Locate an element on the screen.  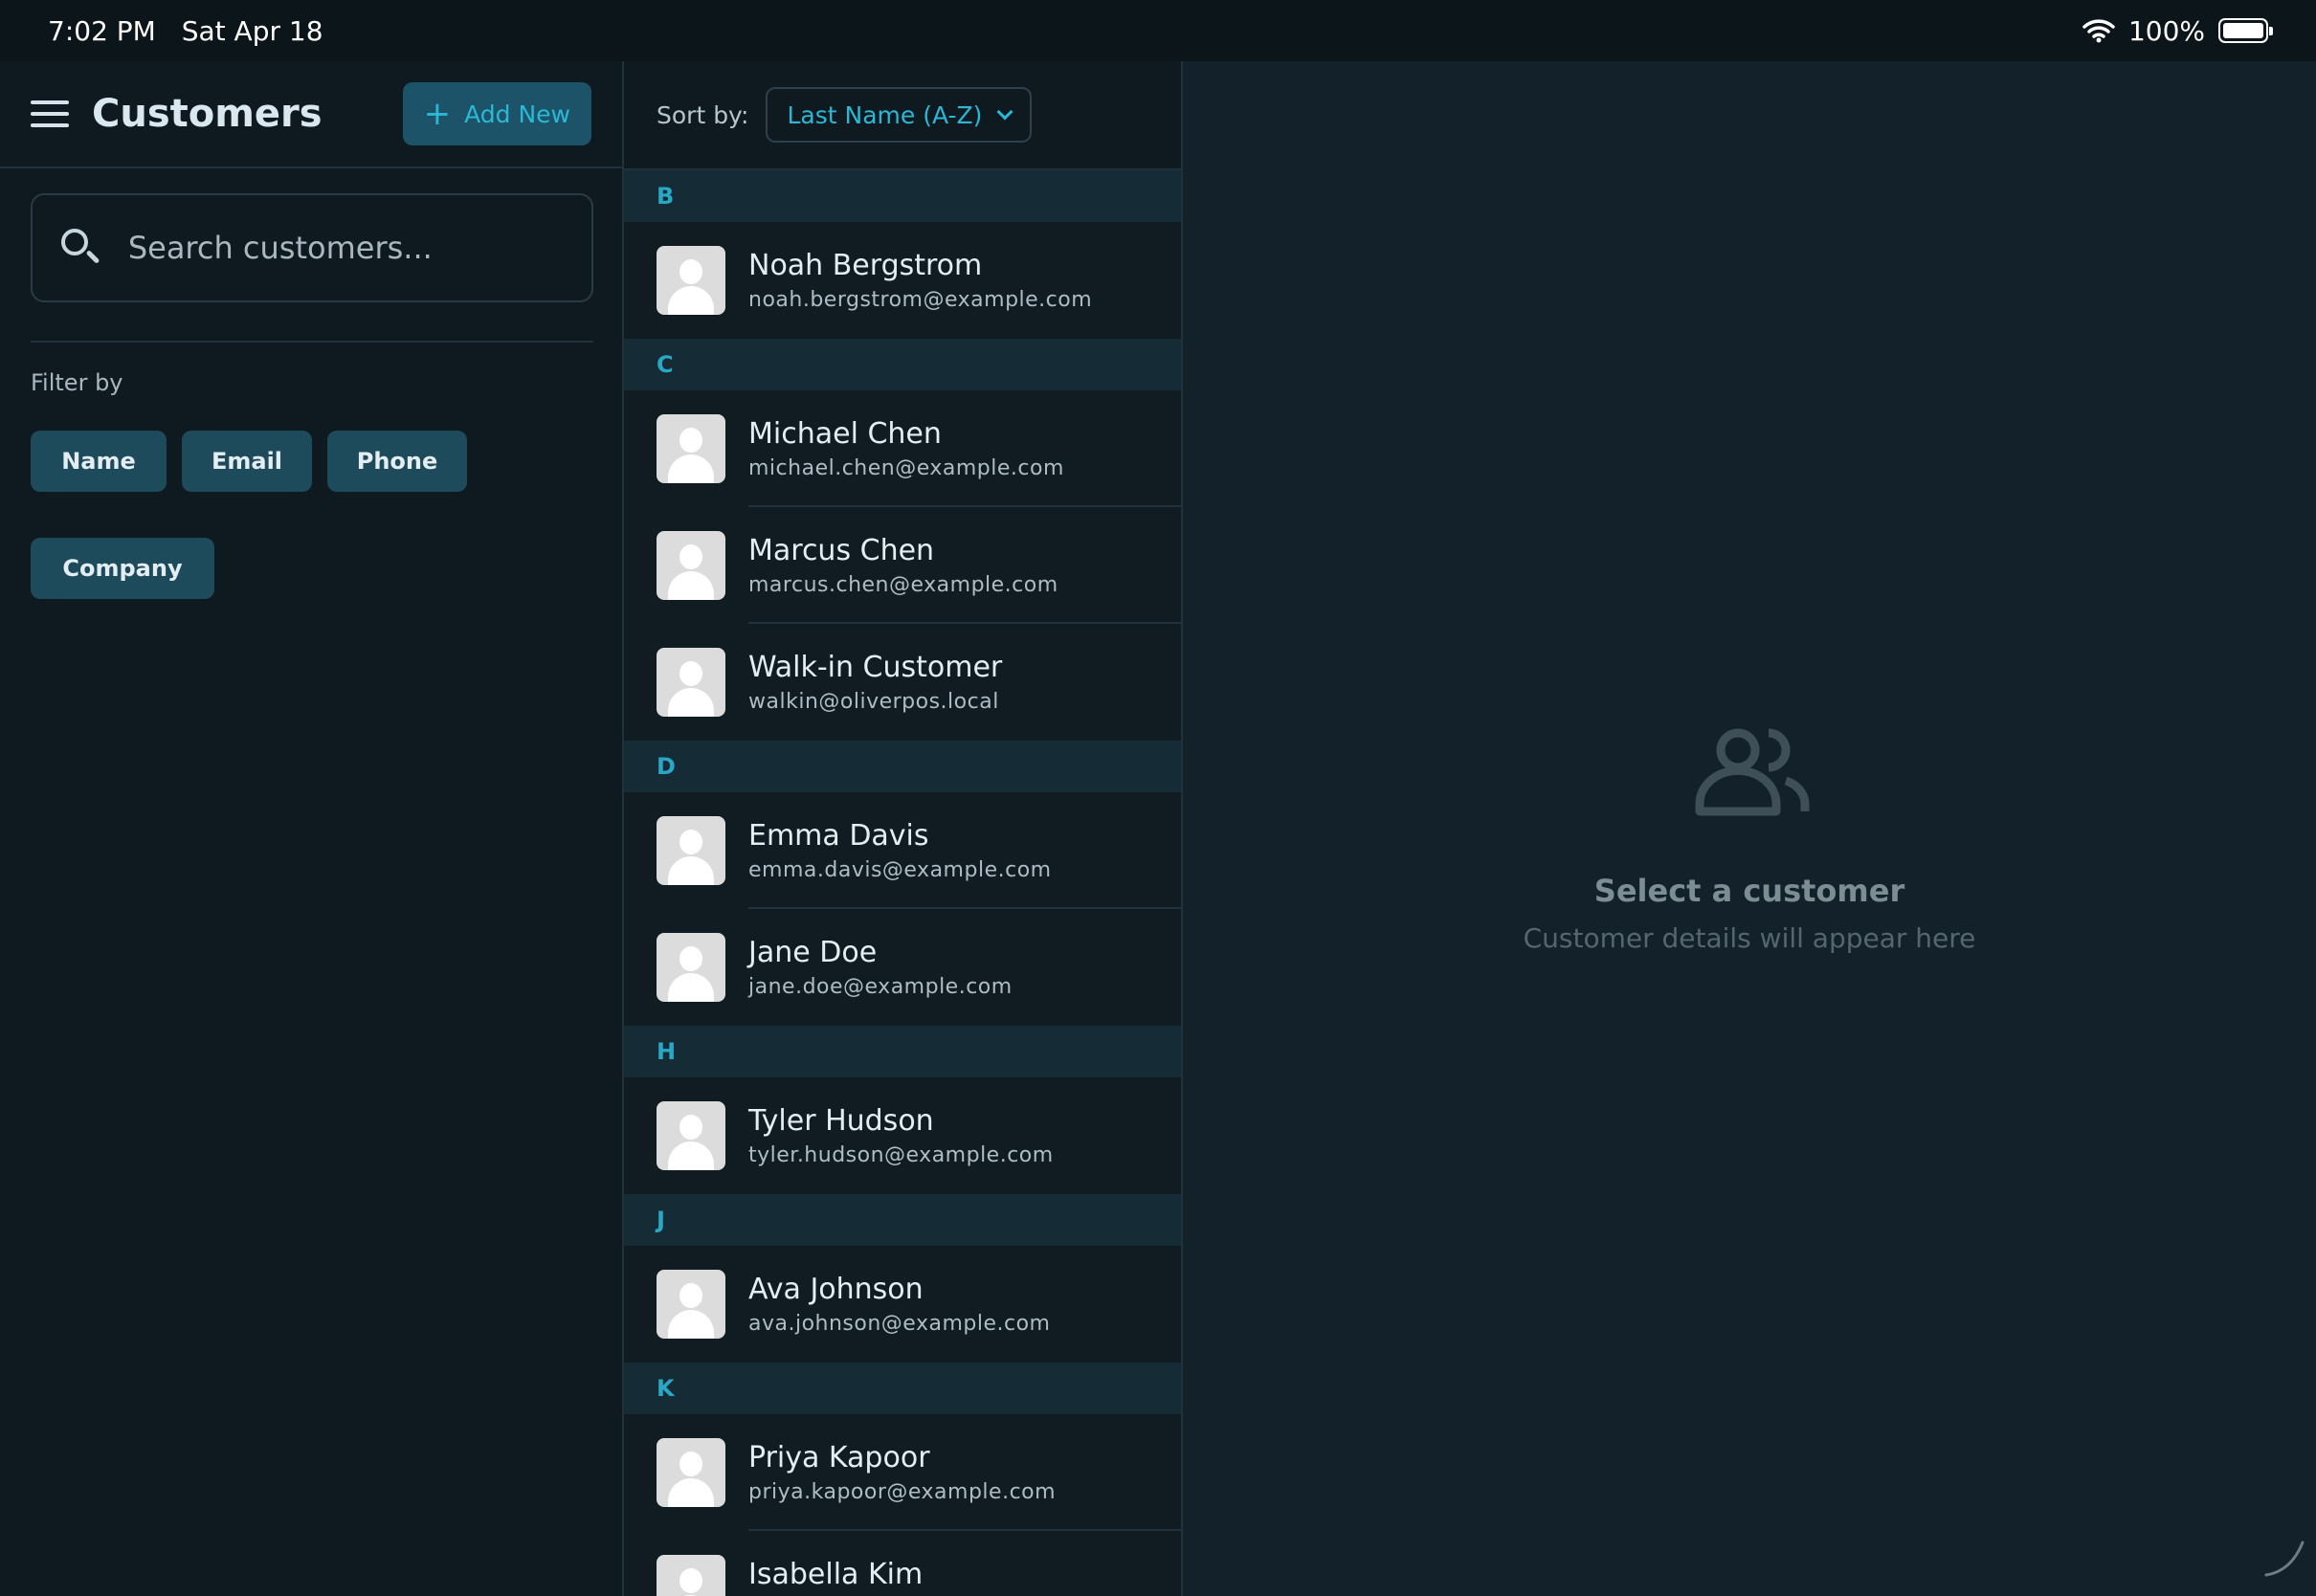
customer-info: Marcus Chen marcus.chen@example.com is located at coordinates (903, 566).